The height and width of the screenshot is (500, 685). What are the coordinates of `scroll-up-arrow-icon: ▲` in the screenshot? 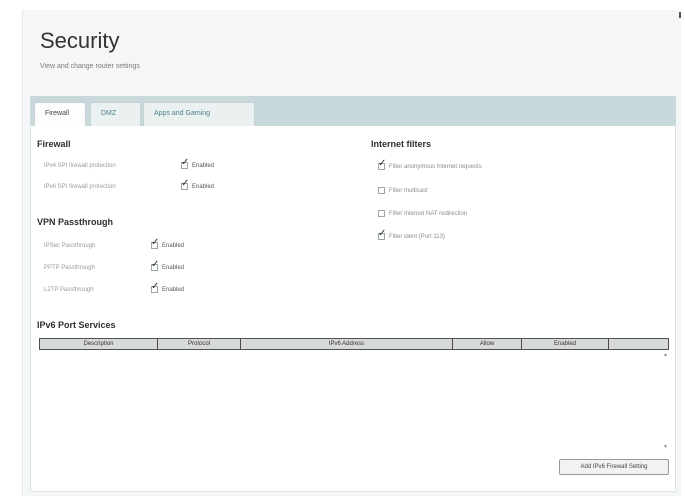 It's located at (665, 355).